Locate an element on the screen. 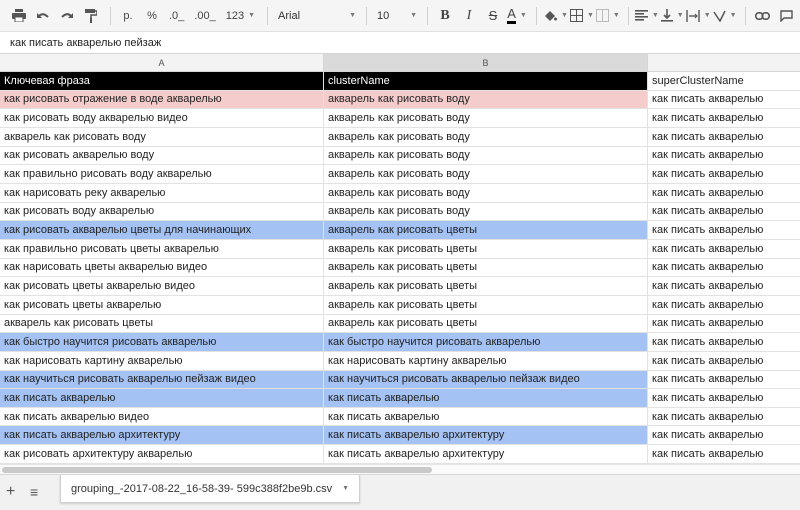  cell-keyword: как рисовать цветы акварелью видео is located at coordinates (162, 286).